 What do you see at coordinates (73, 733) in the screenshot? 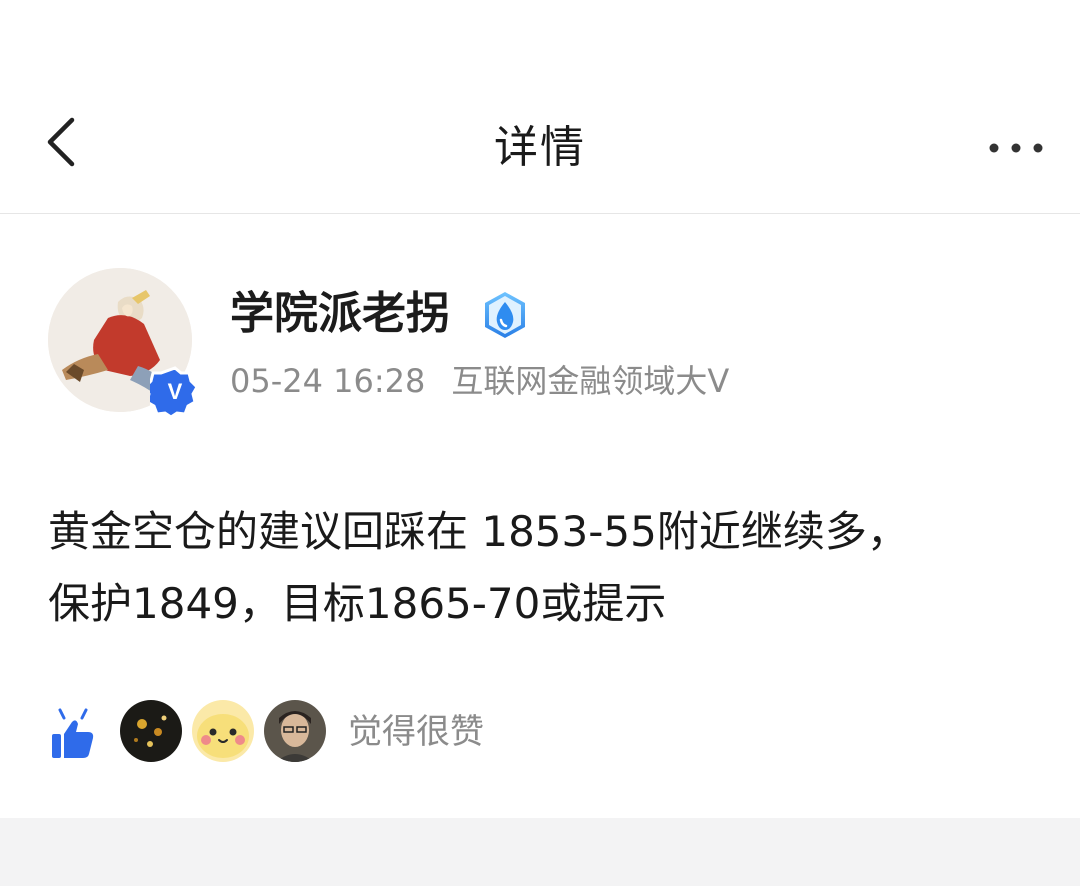
I see `thumbs-up-icon` at bounding box center [73, 733].